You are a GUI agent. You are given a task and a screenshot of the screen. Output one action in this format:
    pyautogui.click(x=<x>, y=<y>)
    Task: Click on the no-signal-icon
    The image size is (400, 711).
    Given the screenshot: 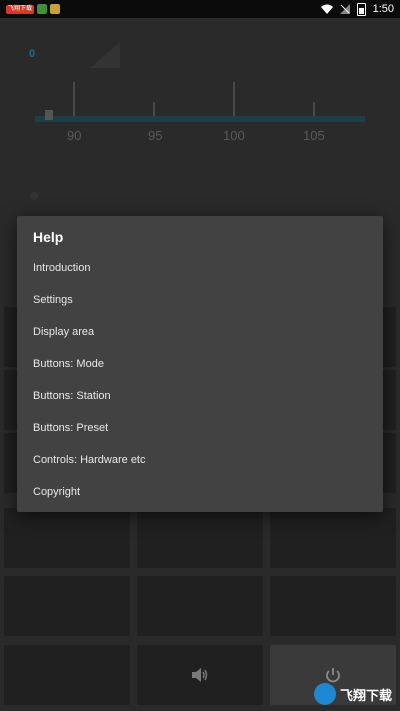 What is the action you would take?
    pyautogui.click(x=344, y=9)
    